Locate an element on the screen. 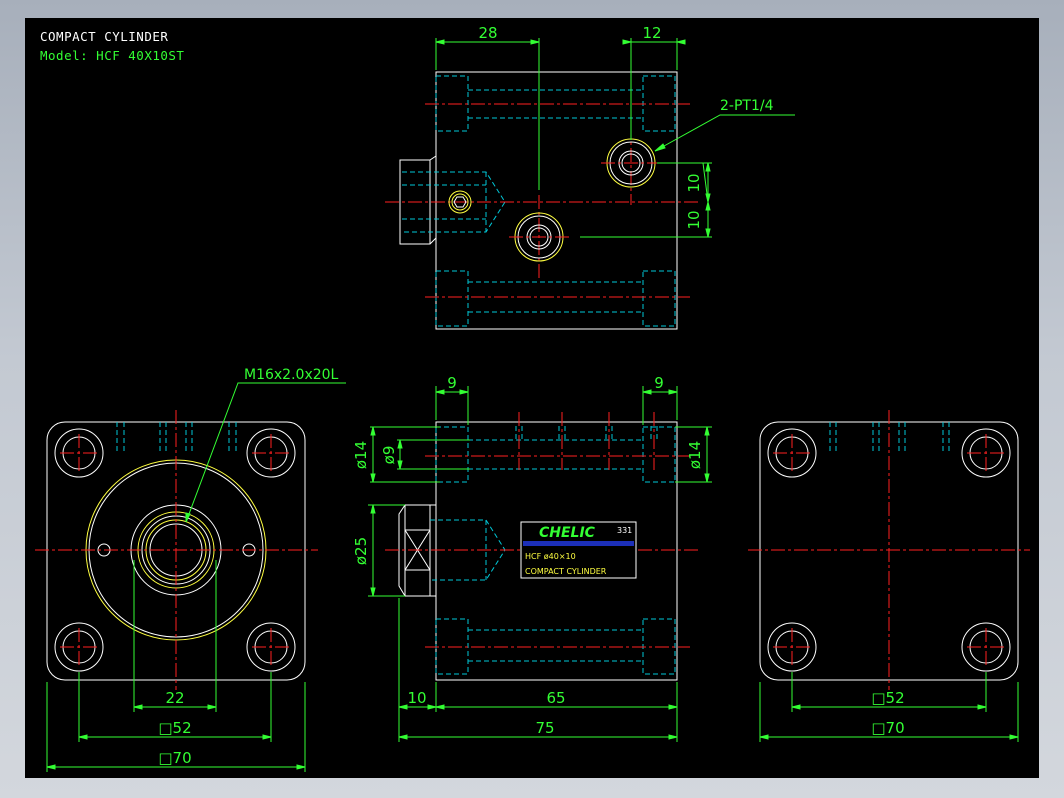 The width and height of the screenshot is (1064, 798). dim-10-lower: 10 is located at coordinates (694, 219).